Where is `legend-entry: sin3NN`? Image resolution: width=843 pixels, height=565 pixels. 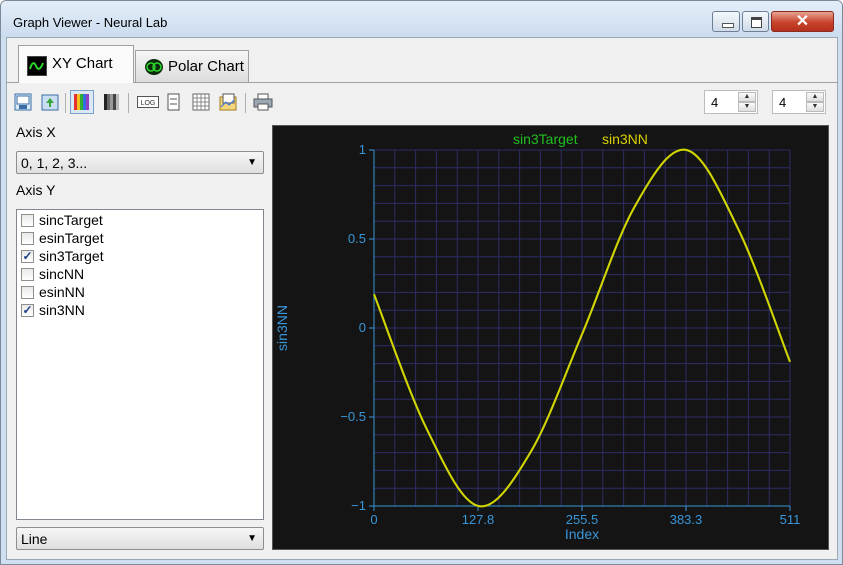
legend-entry: sin3NN is located at coordinates (625, 139).